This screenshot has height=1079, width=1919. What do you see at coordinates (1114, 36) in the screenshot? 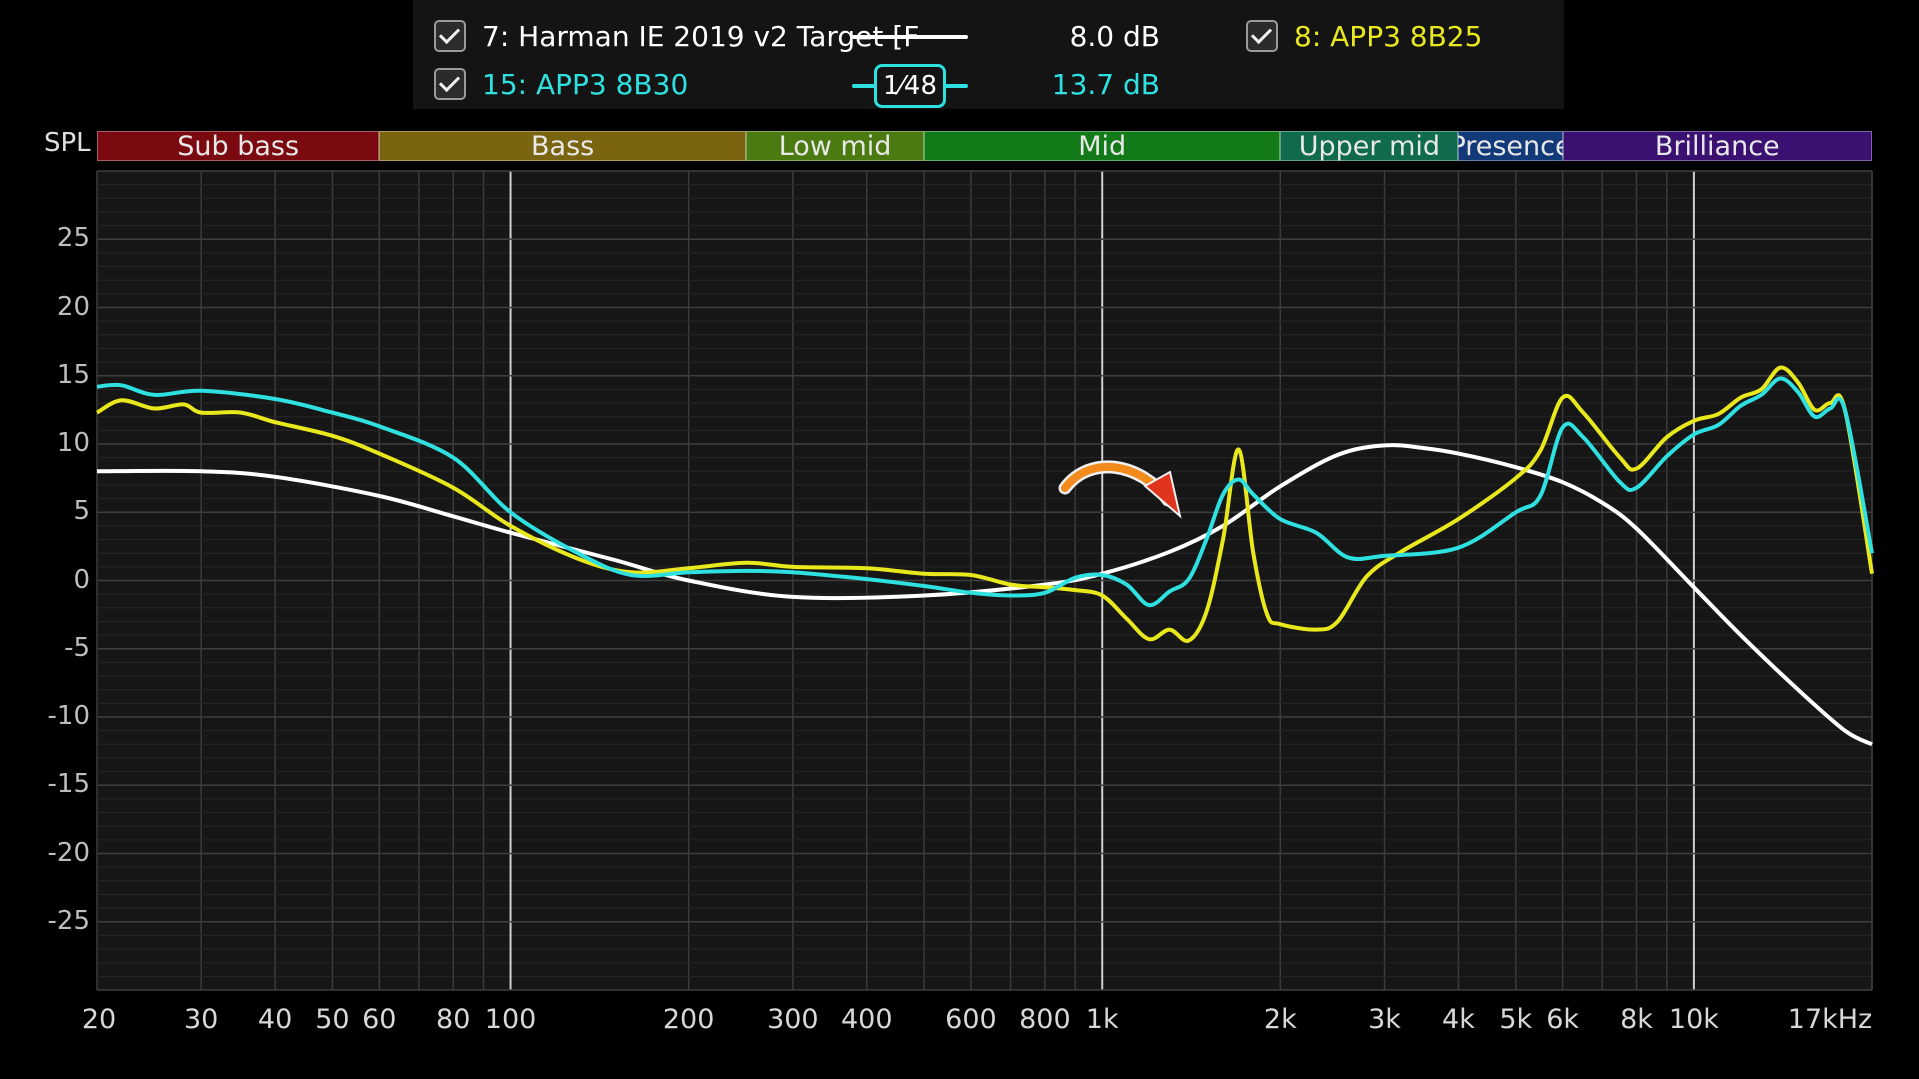
I see `target-gain: 8.0 dB` at bounding box center [1114, 36].